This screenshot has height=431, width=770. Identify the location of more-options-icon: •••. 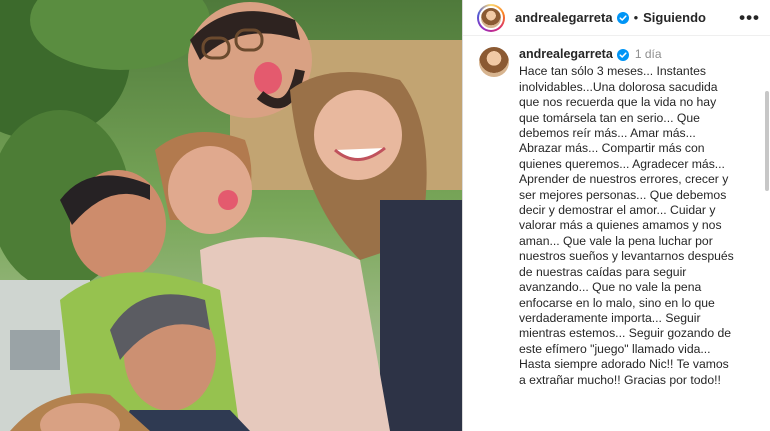
(749, 18).